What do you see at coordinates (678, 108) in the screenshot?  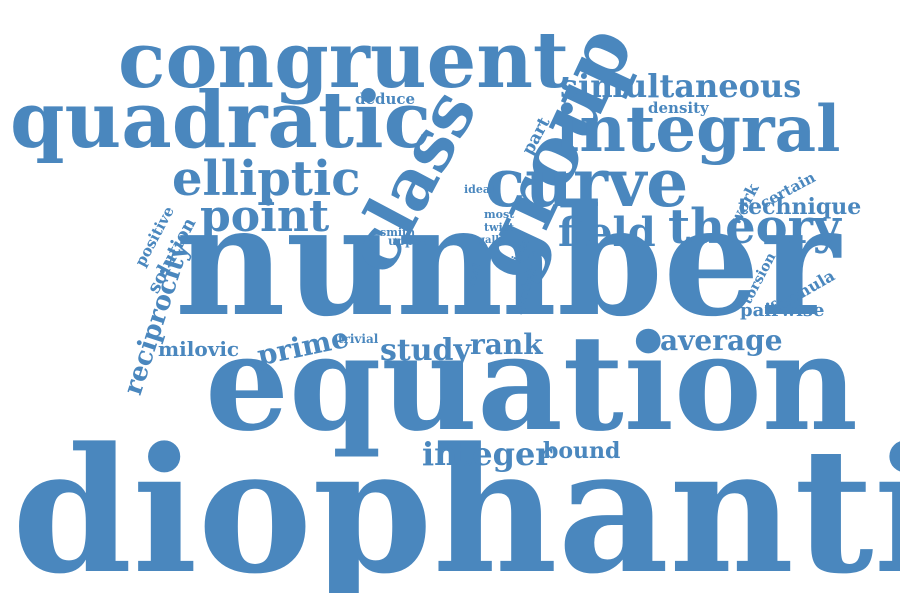 I see `word-density: density` at bounding box center [678, 108].